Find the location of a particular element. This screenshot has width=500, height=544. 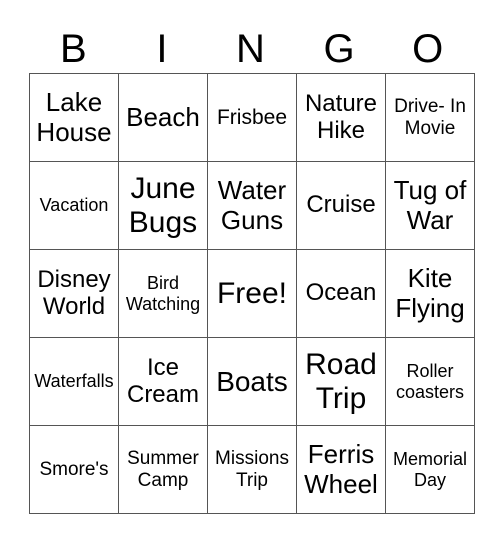

bingo-cell-text: Lake House is located at coordinates (74, 117).